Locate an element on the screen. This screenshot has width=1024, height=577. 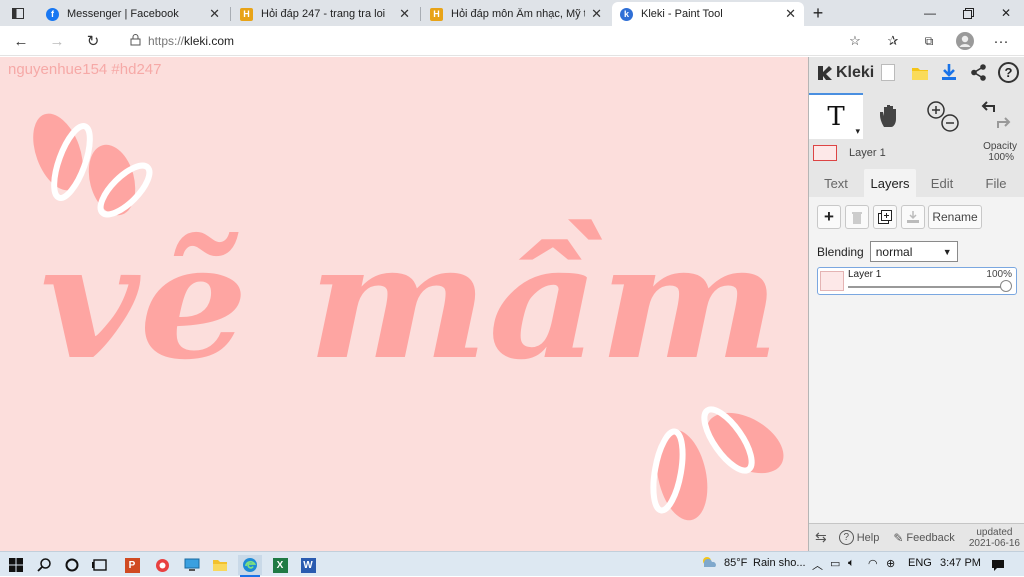
tab-hoidap-247: H Hỏi đáp 247 - trang tra loi ✕ is located at coordinates (325, 14).